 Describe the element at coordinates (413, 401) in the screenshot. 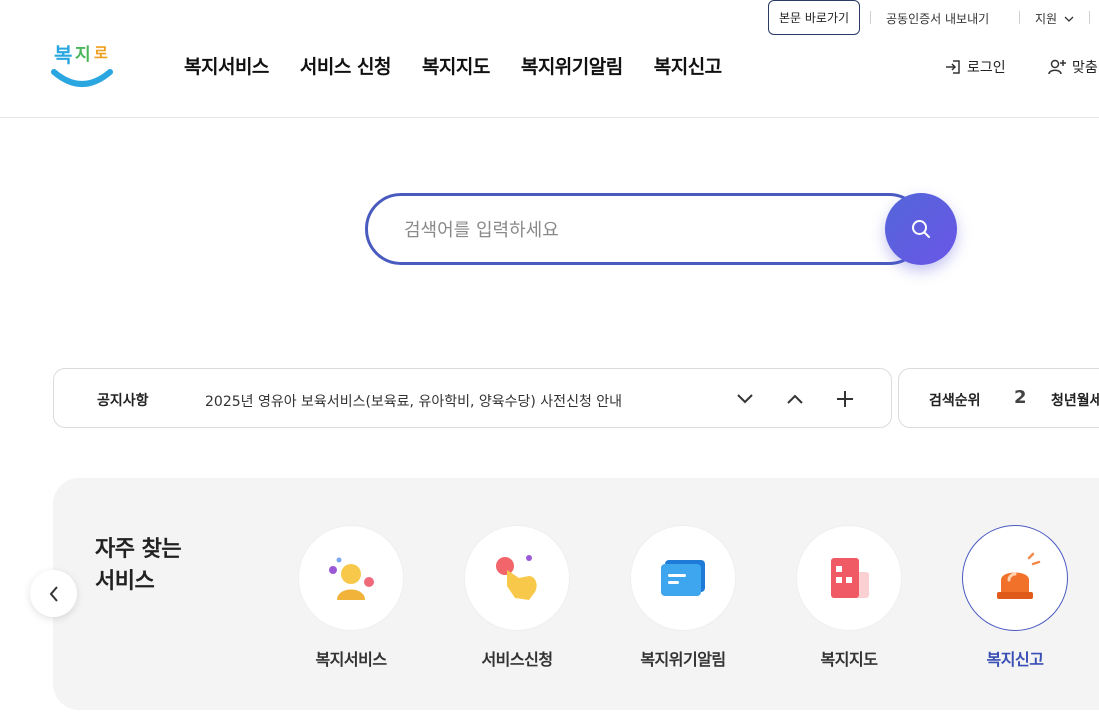

I see `notice-text: 2025년 영유아 보육서비스(보육료, 유아학비, 양육수당) 사전신청 안내` at that location.